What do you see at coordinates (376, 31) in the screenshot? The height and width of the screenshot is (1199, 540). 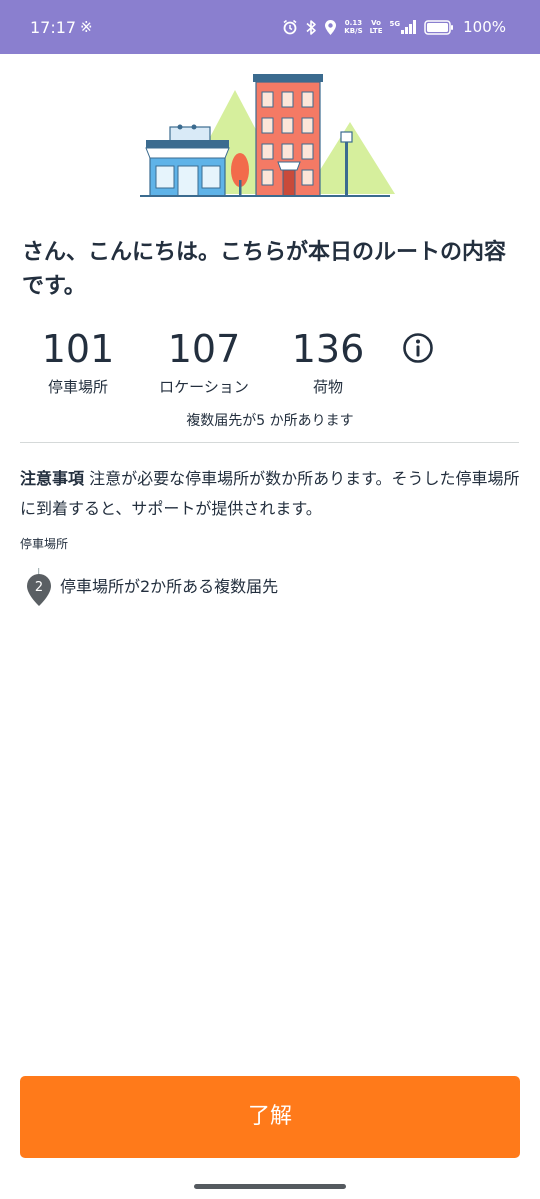 I see `volte-bottom: LTE` at bounding box center [376, 31].